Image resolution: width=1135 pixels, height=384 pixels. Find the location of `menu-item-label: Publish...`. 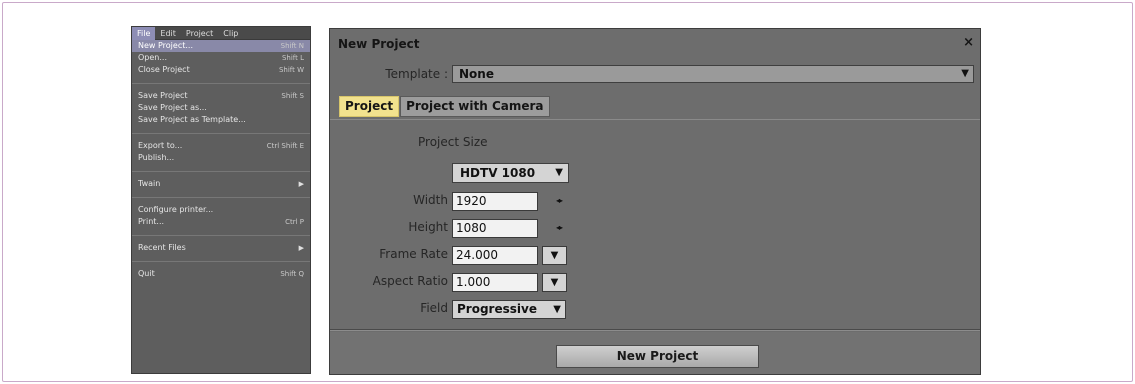

menu-item-label: Publish... is located at coordinates (156, 157).